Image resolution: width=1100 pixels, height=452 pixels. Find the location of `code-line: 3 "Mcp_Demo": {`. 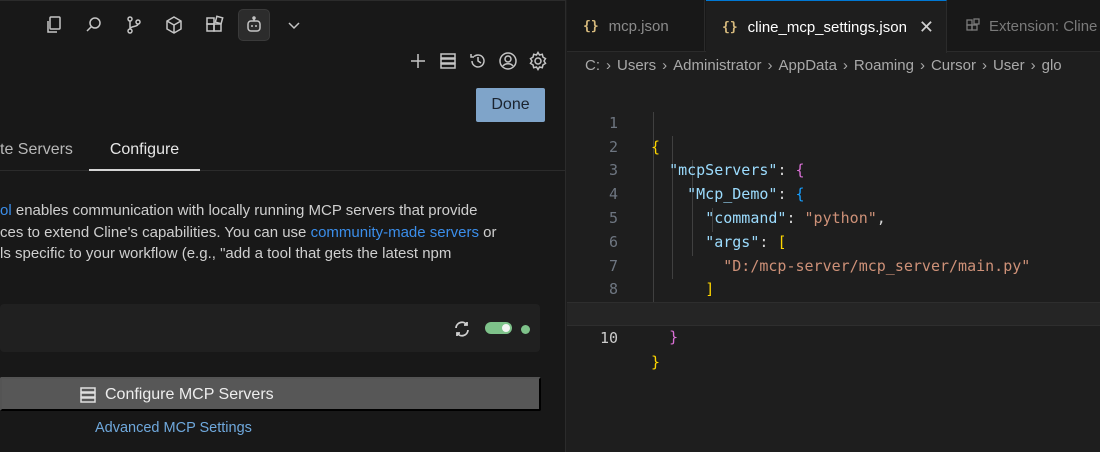

code-line: 3 "Mcp_Demo": { is located at coordinates (833, 169).